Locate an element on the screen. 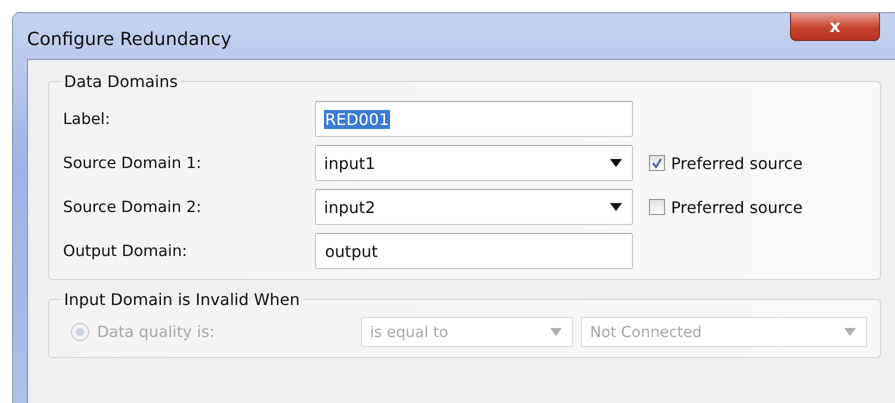 This screenshot has width=895, height=403. dropdown-field: input2 is located at coordinates (474, 207).